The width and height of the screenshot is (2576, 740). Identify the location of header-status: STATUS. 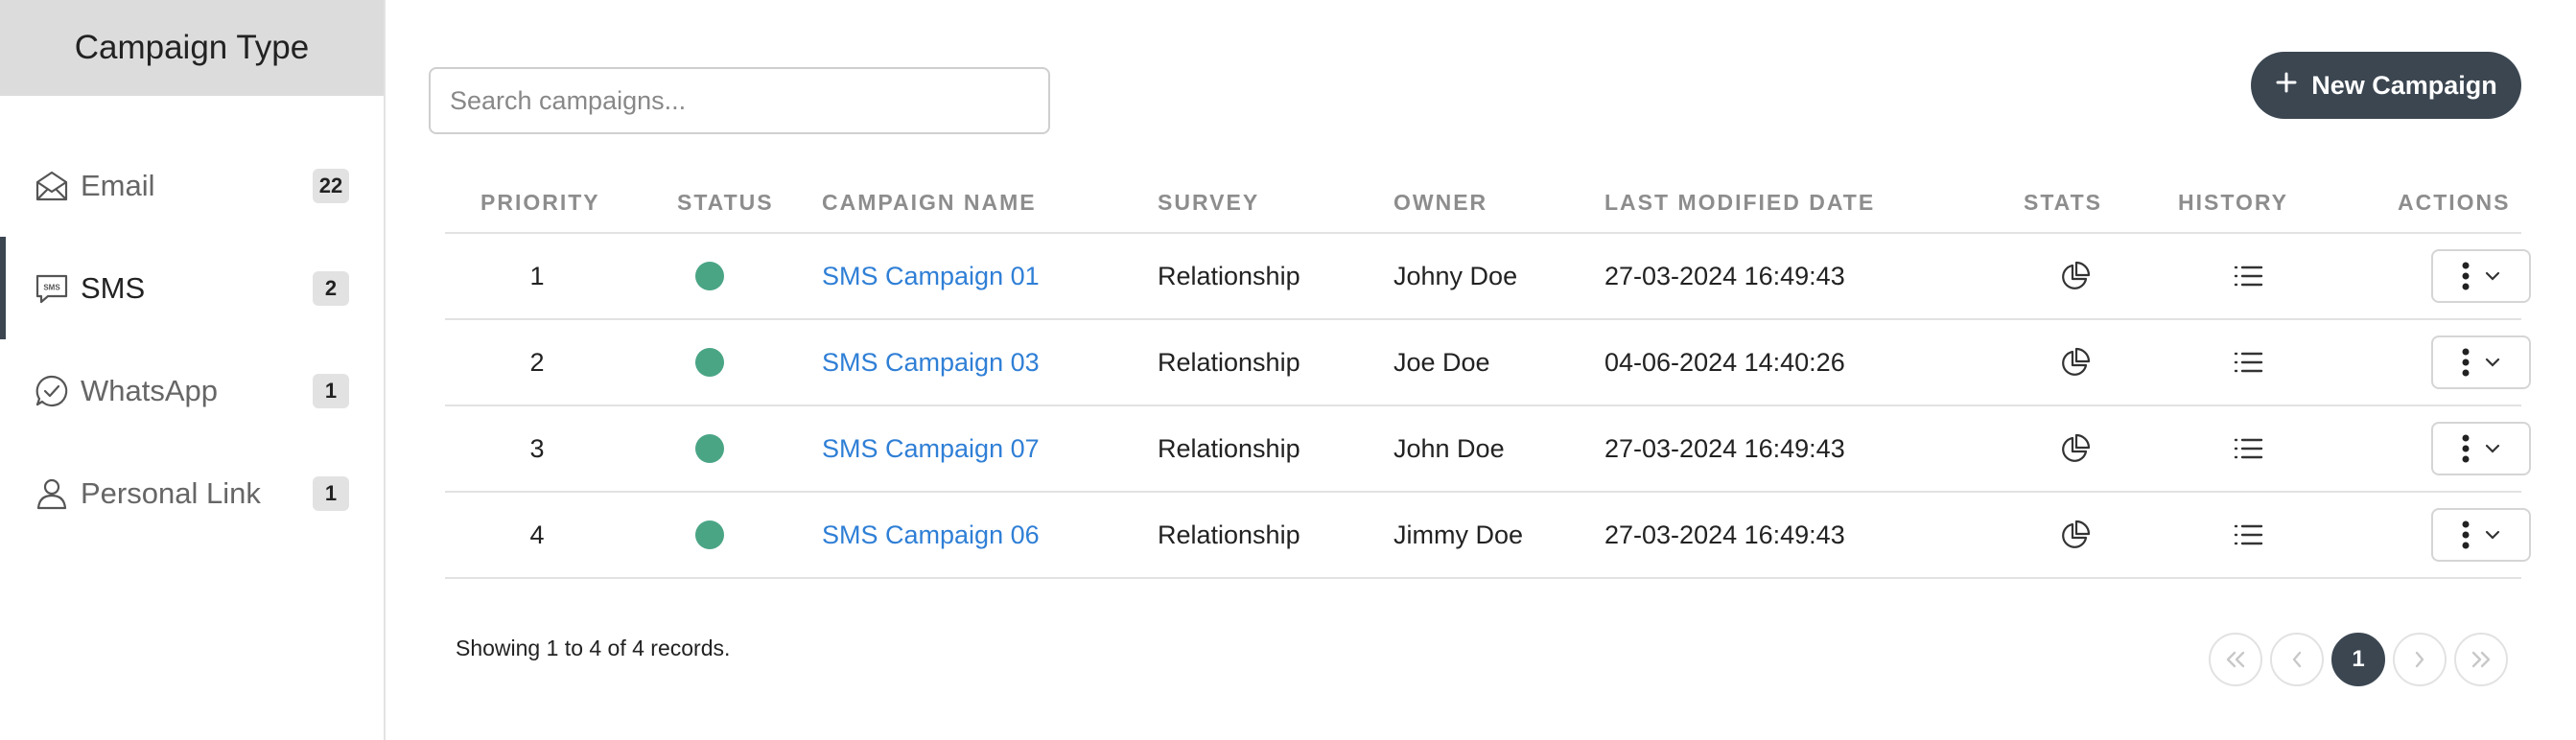
(725, 203).